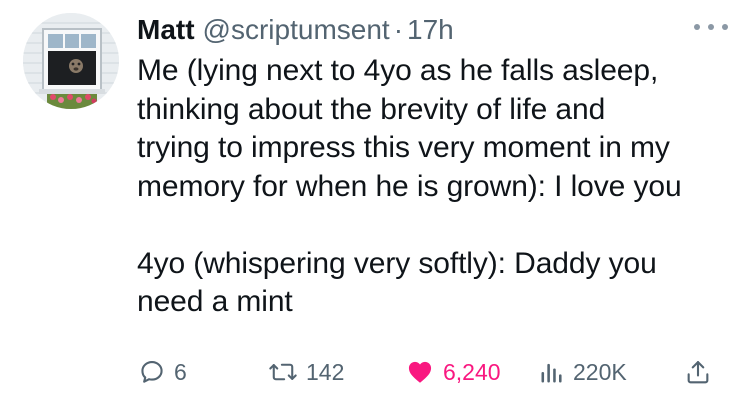  Describe the element at coordinates (375, 372) in the screenshot. I see `action-bar: 6 142 6,240 220K` at that location.